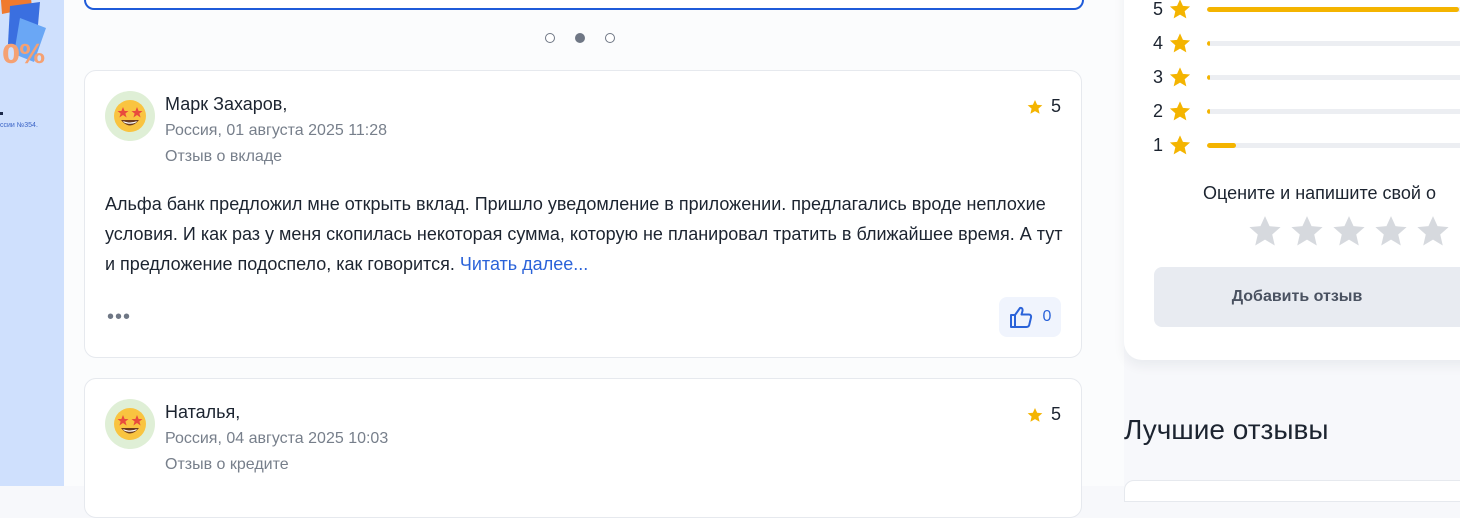 This screenshot has width=1460, height=518. Describe the element at coordinates (23, 55) in the screenshot. I see `promo-percent: 0%` at that location.